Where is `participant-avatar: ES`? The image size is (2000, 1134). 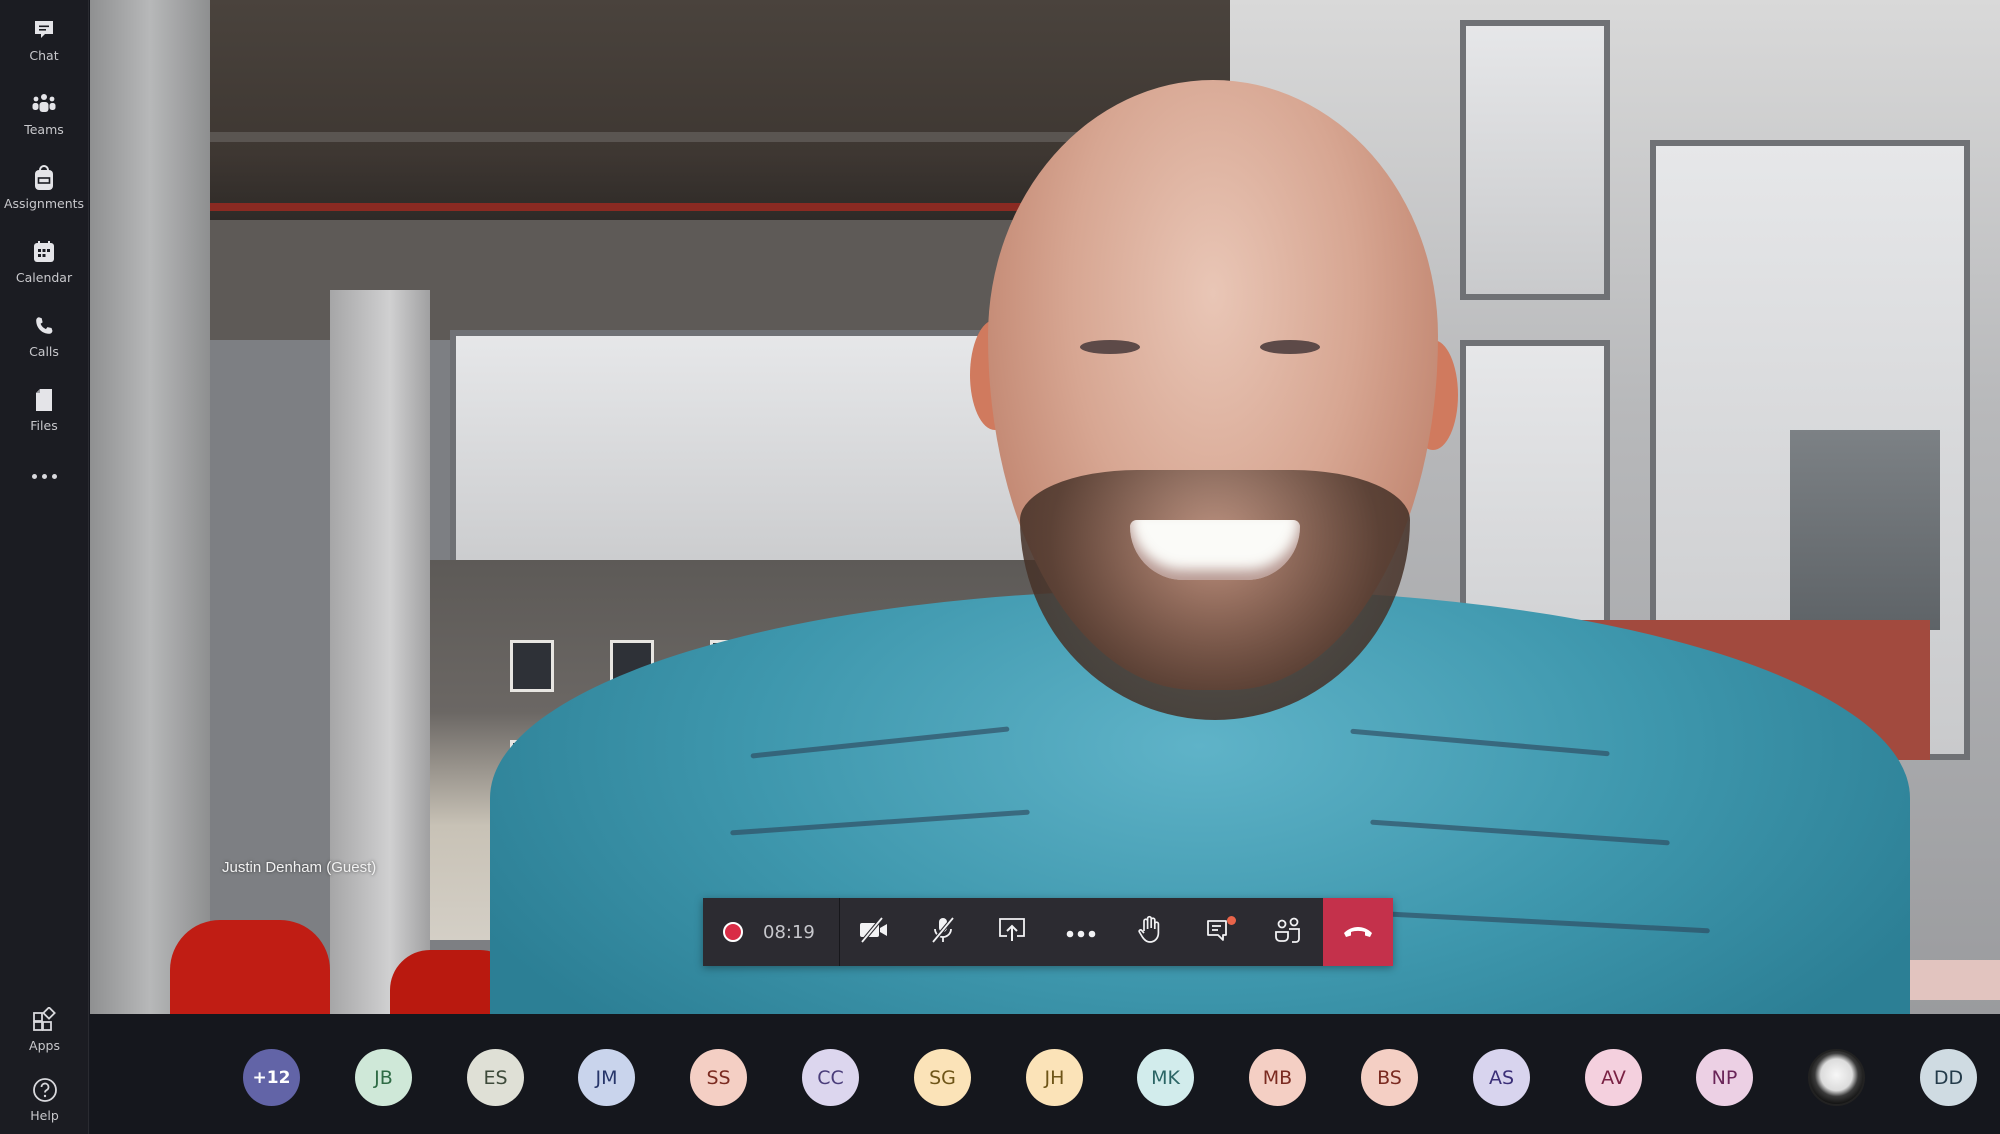 participant-avatar: ES is located at coordinates (495, 1077).